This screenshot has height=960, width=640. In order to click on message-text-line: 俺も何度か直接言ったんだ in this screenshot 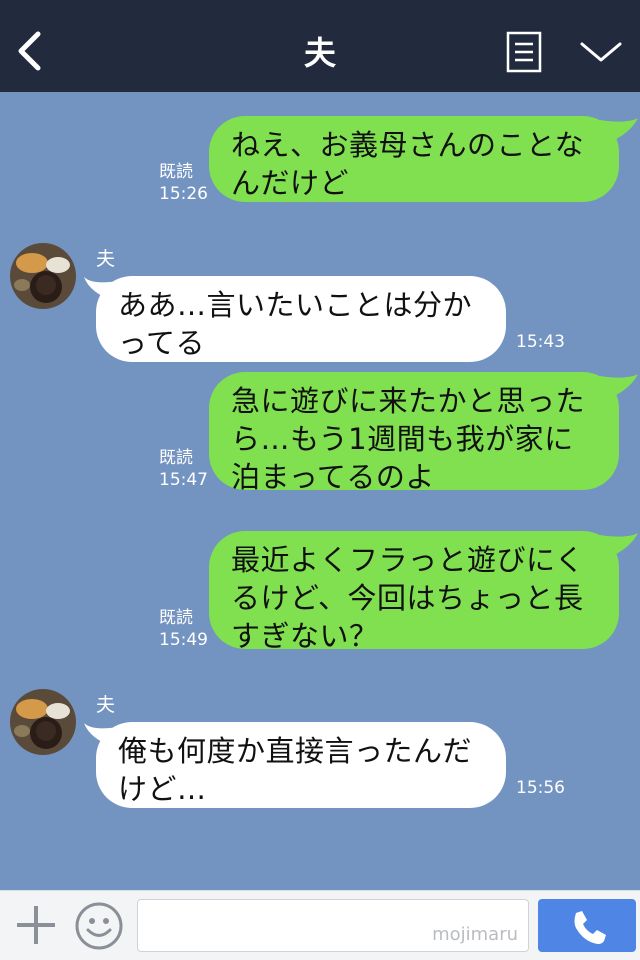, I will do `click(295, 751)`.